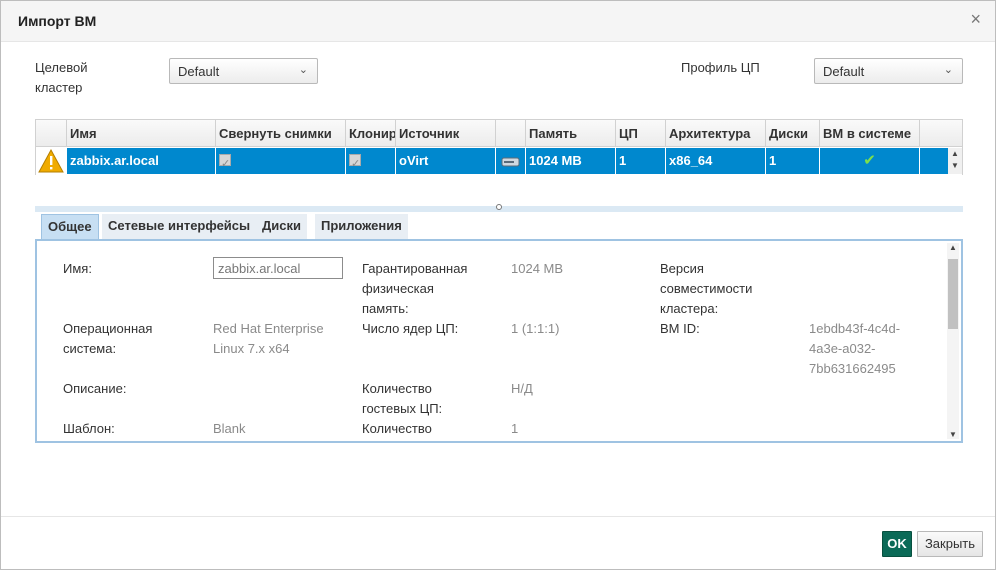 The width and height of the screenshot is (996, 570). Describe the element at coordinates (571, 133) in the screenshot. I see `column-header-memory: Память` at that location.